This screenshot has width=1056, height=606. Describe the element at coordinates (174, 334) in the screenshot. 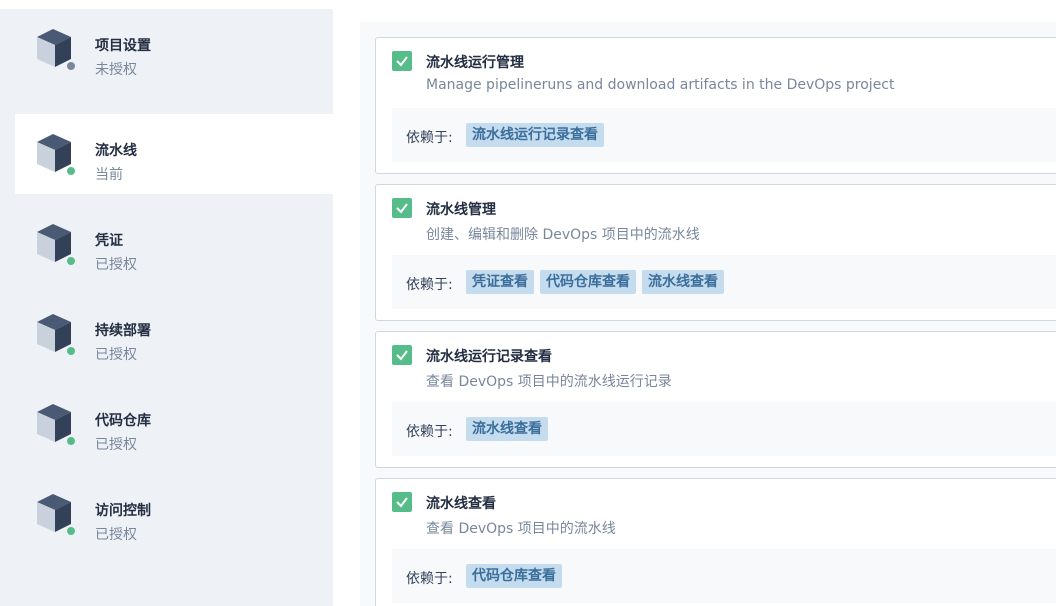

I see `sidebar-item-continuous-deployment: 持续部署 已授权` at that location.